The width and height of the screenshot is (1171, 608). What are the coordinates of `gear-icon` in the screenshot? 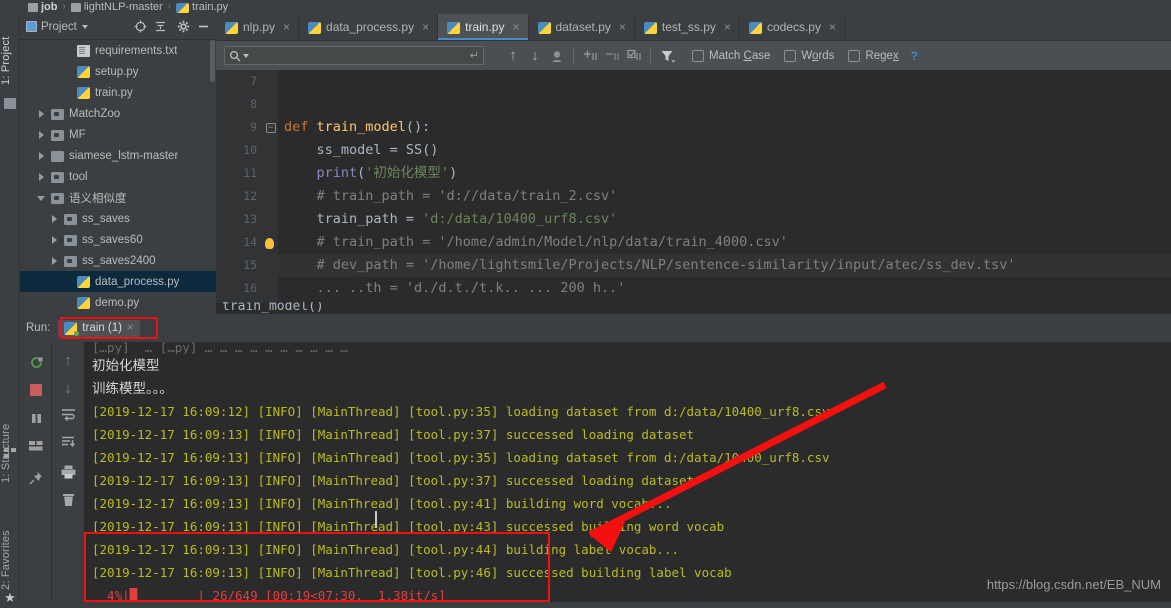 It's located at (183, 27).